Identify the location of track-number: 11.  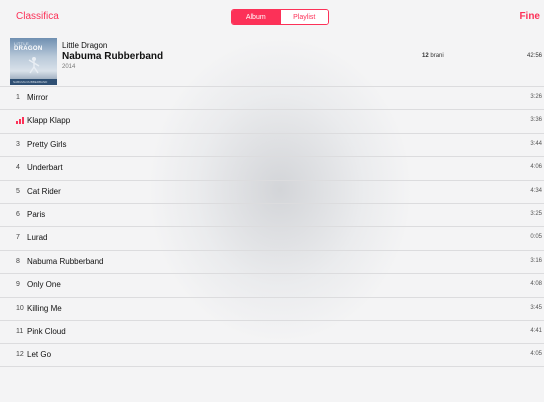
(20, 331).